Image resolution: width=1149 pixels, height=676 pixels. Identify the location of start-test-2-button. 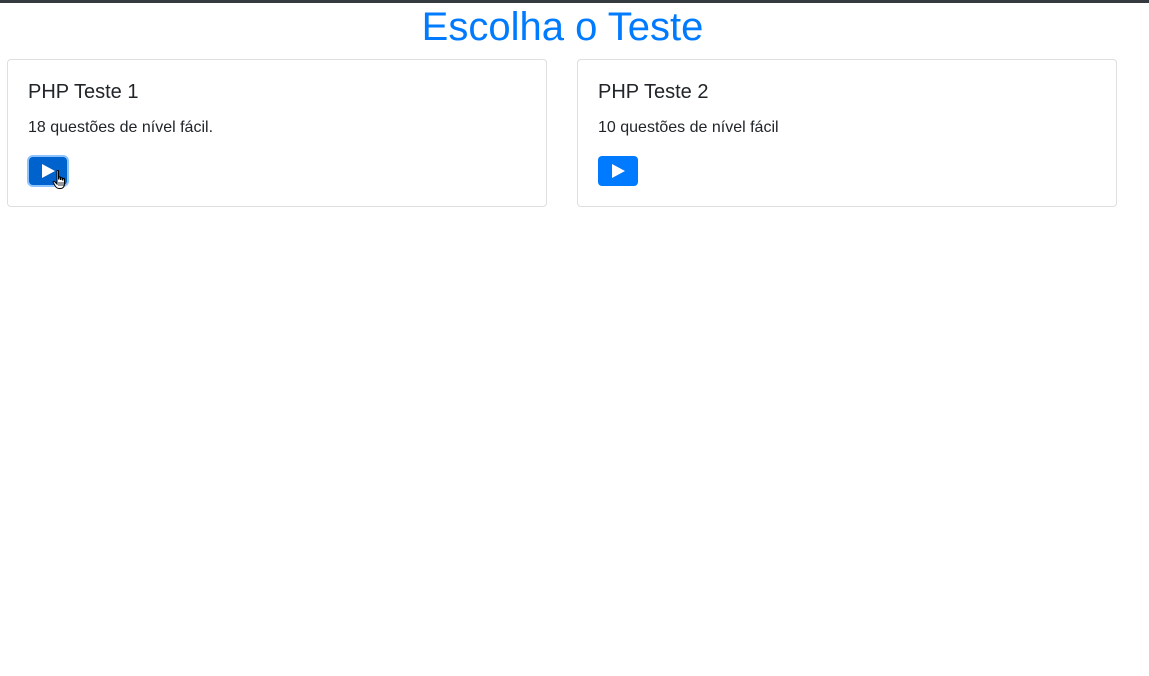
(618, 171).